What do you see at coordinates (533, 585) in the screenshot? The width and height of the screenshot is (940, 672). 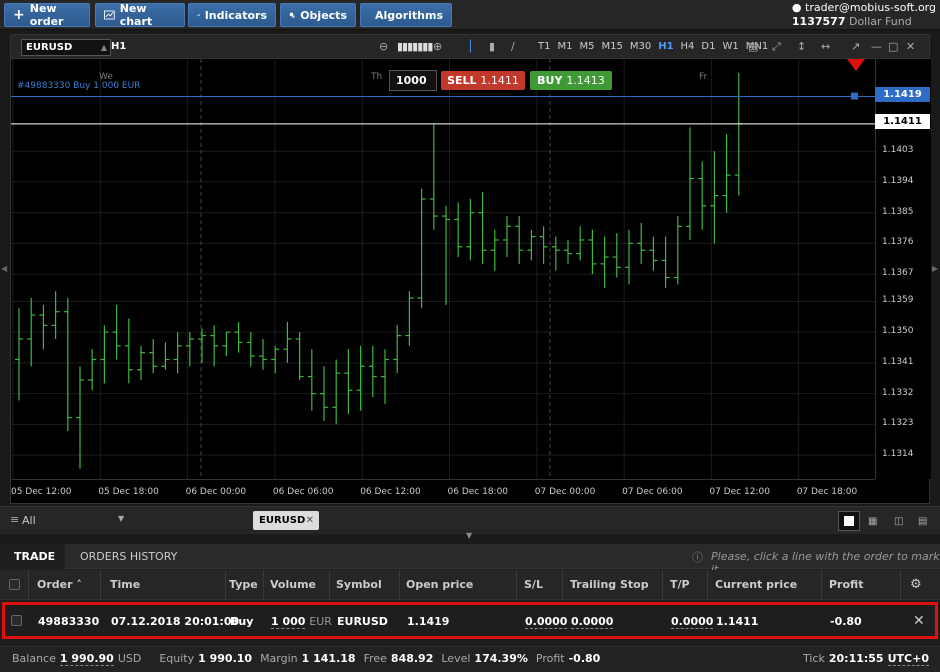 I see `column-header-s-l: S/L` at bounding box center [533, 585].